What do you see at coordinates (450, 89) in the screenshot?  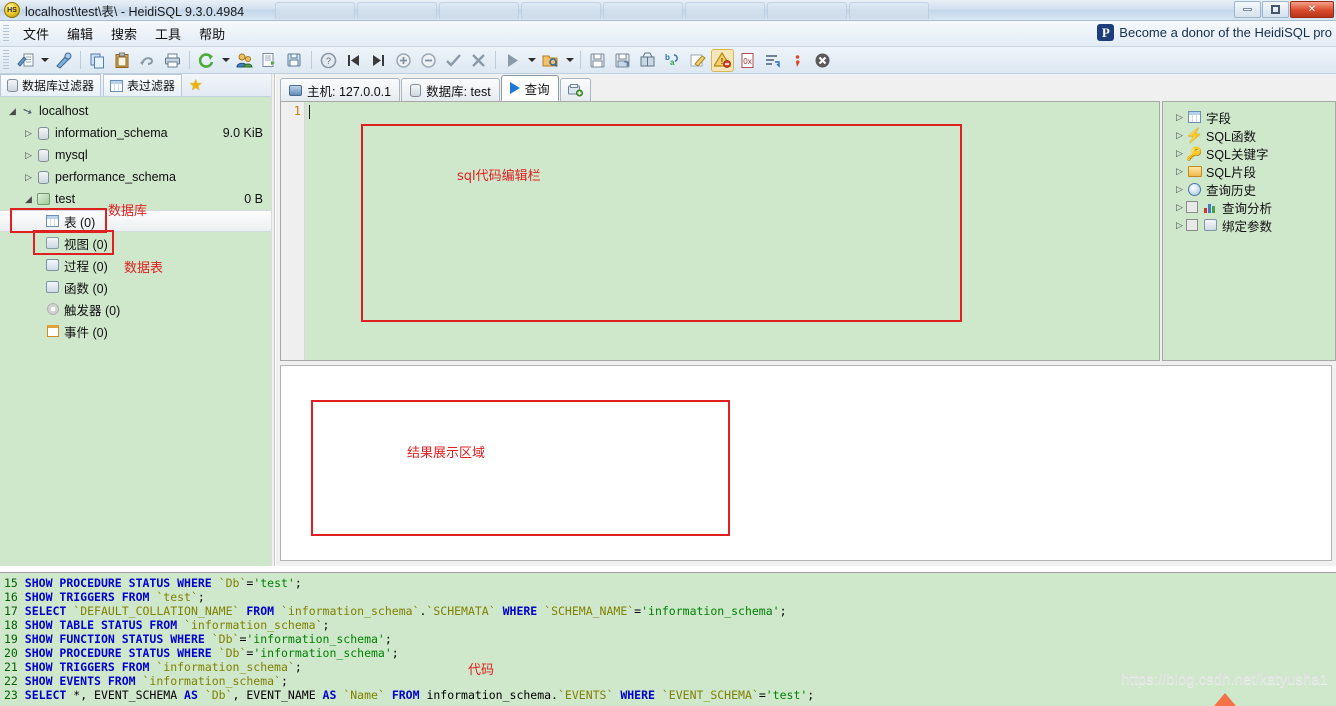 I see `tab-database: 数据库: test` at bounding box center [450, 89].